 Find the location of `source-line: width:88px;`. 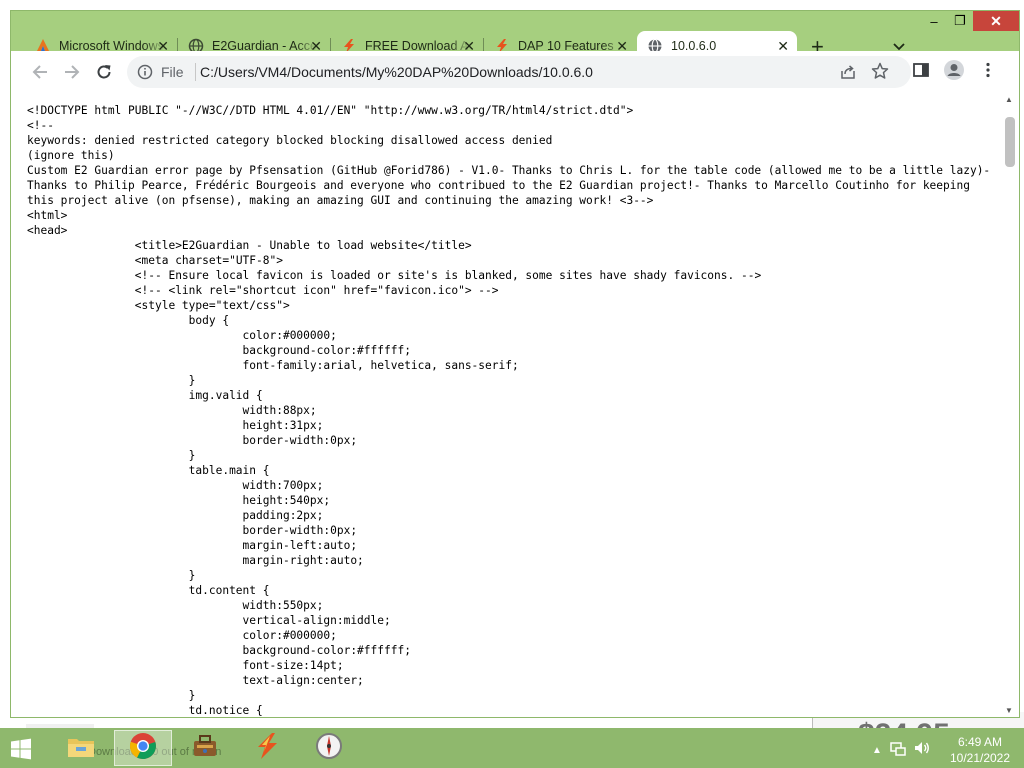

source-line: width:88px; is located at coordinates (172, 410).